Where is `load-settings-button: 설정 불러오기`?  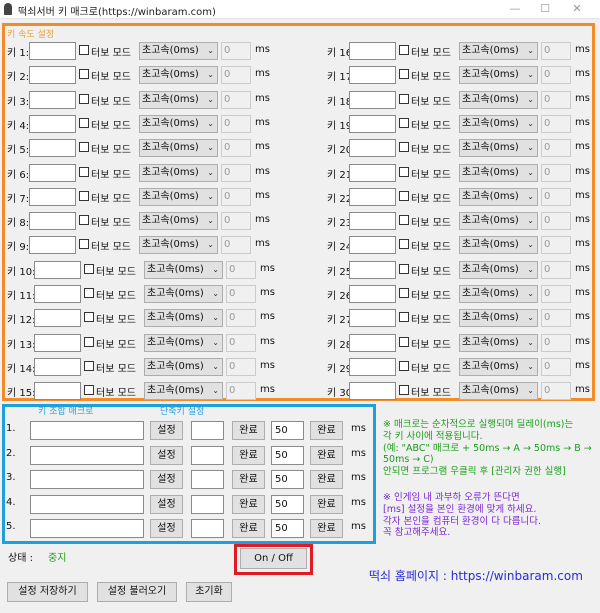 load-settings-button: 설정 불러오기 is located at coordinates (137, 592).